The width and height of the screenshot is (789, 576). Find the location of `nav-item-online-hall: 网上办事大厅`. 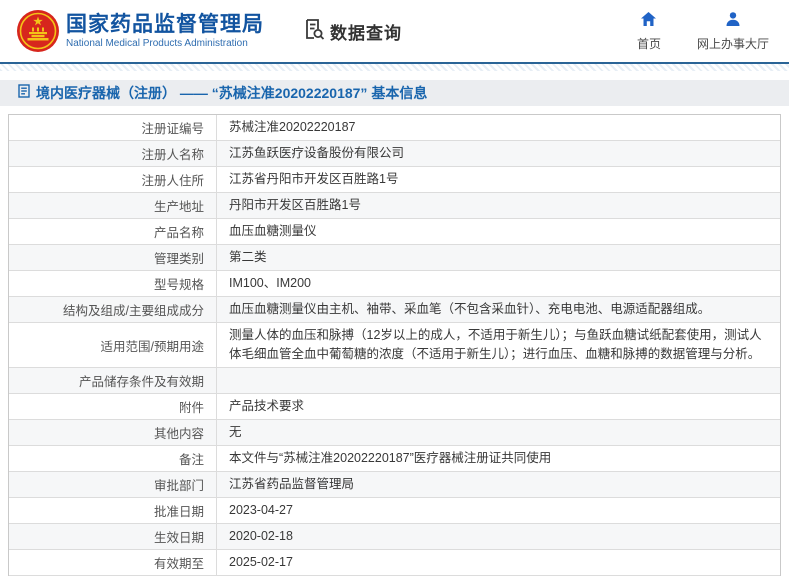

nav-item-online-hall: 网上办事大厅 is located at coordinates (733, 31).